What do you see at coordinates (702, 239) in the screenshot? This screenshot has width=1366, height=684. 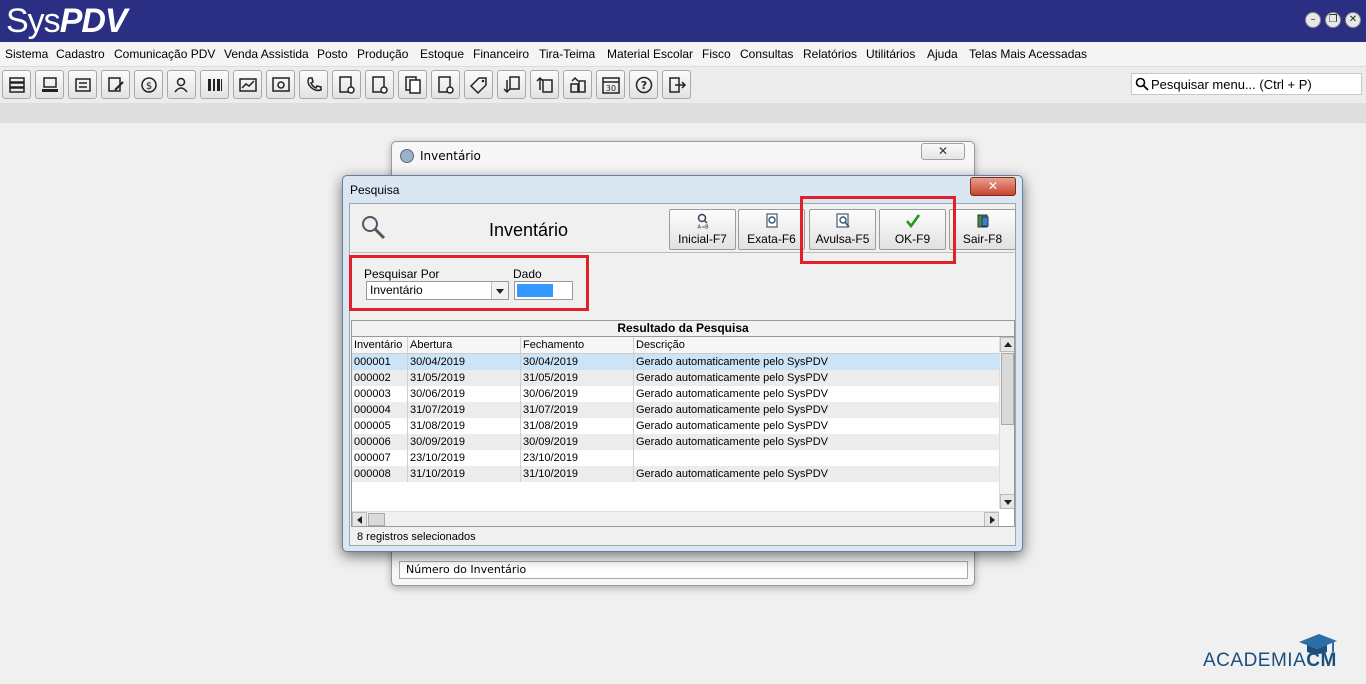 I see `inicial-f7-label: Inicial-F7` at bounding box center [702, 239].